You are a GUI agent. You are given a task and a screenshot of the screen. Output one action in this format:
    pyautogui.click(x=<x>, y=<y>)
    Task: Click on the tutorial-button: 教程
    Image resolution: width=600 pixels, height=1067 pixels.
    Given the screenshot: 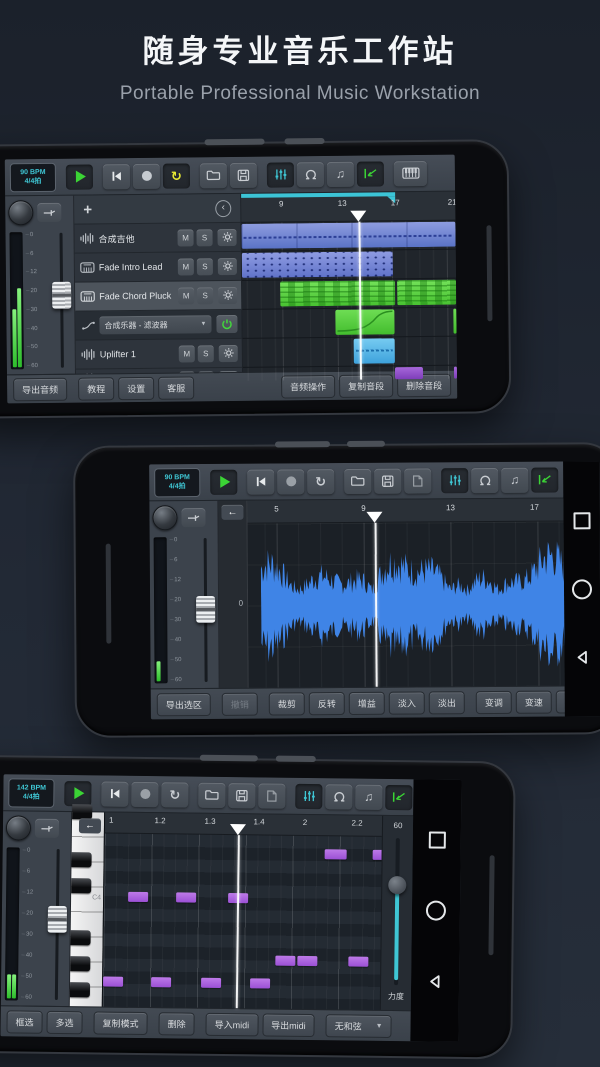 What is the action you would take?
    pyautogui.click(x=96, y=388)
    